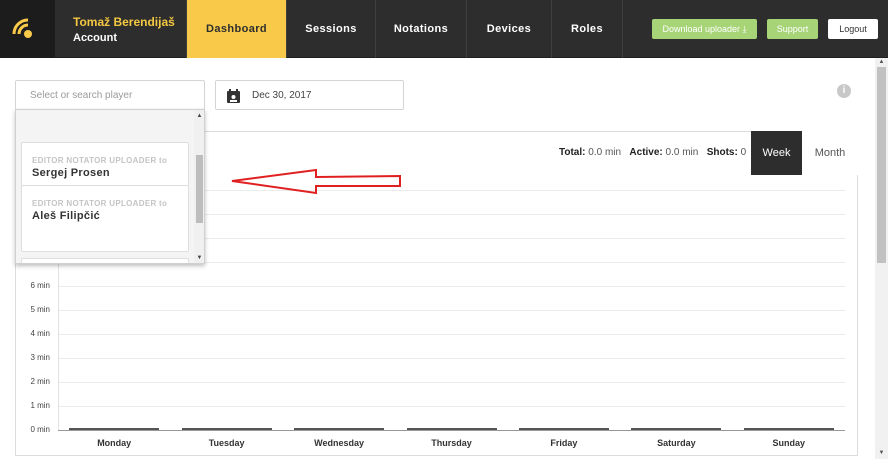  Describe the element at coordinates (830, 153) in the screenshot. I see `month-toggle-button: Month` at that location.